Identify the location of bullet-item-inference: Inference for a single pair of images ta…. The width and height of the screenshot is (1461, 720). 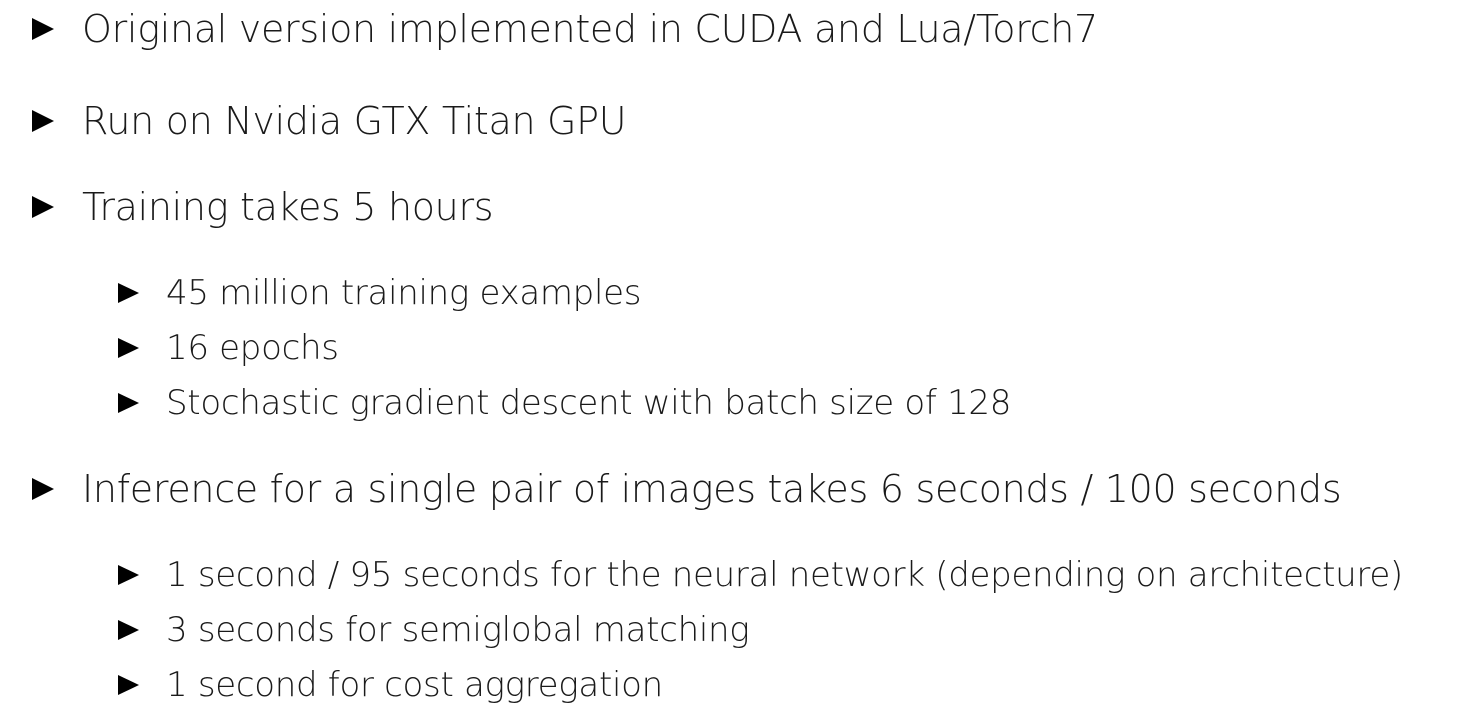
(687, 489).